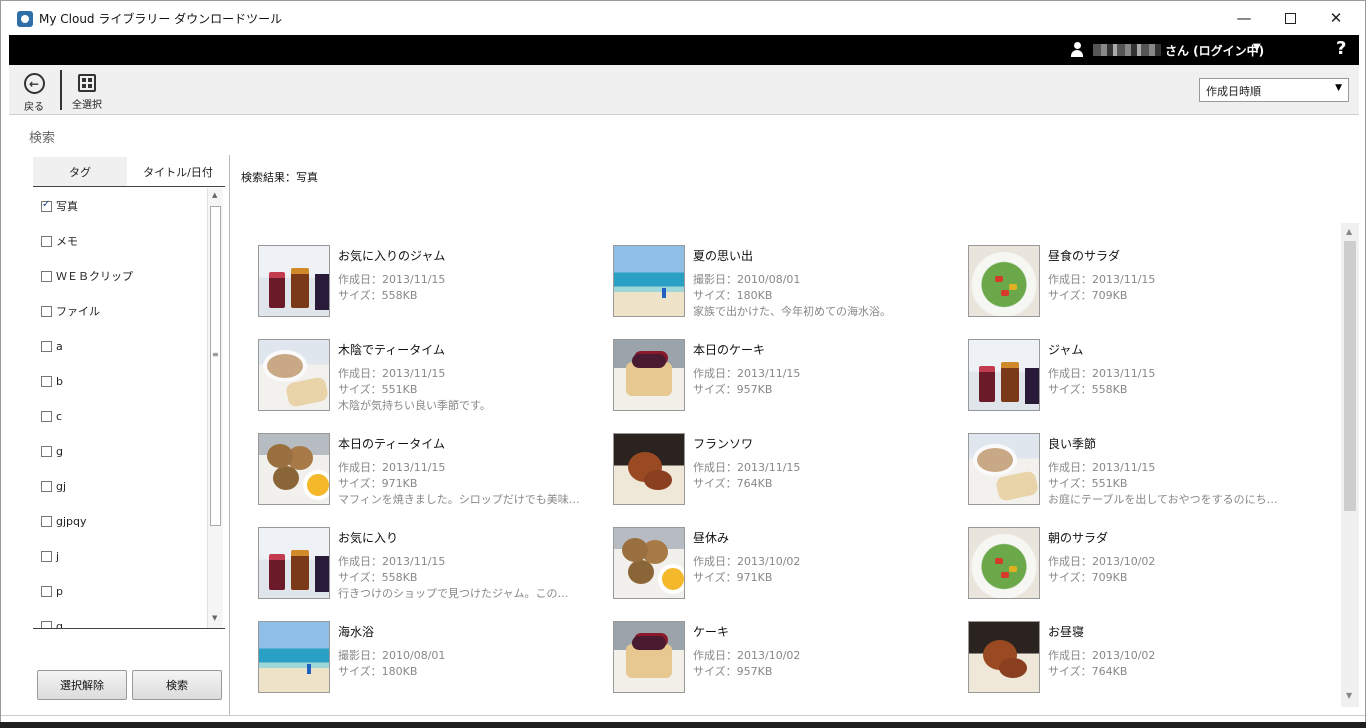 Image resolution: width=1366 pixels, height=728 pixels. What do you see at coordinates (1257, 47) in the screenshot?
I see `account-dropdown-icon: ▼` at bounding box center [1257, 47].